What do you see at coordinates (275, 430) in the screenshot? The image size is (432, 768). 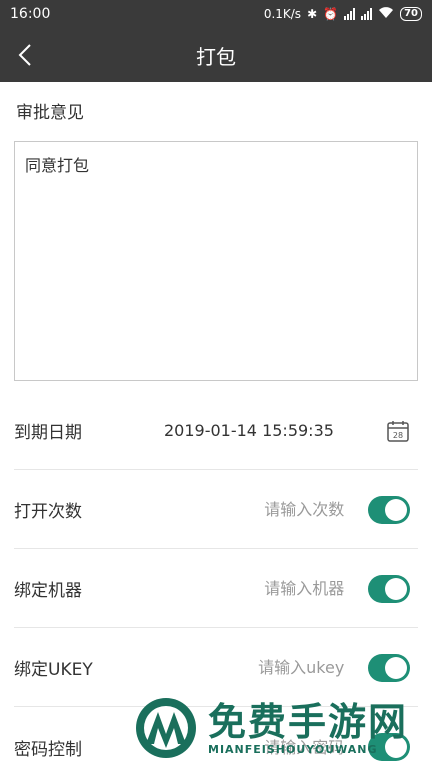 I see `expiry-value: 2019-01-14 15:59:35` at bounding box center [275, 430].